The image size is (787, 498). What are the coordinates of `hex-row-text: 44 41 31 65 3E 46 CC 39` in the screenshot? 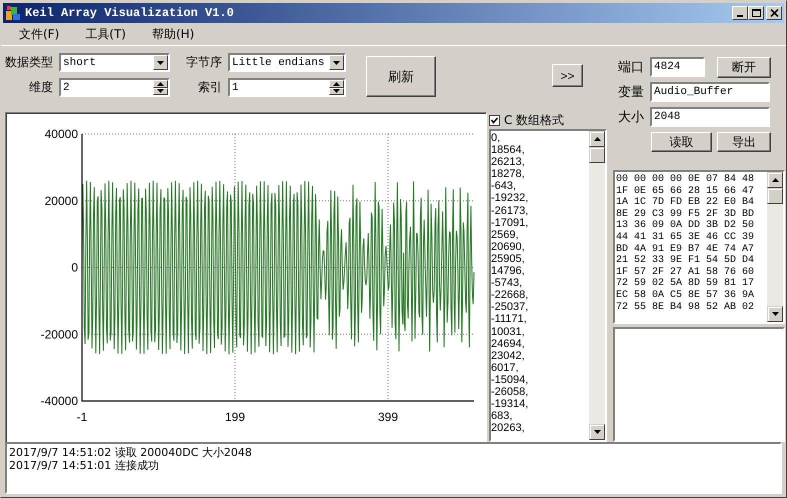 It's located at (686, 238).